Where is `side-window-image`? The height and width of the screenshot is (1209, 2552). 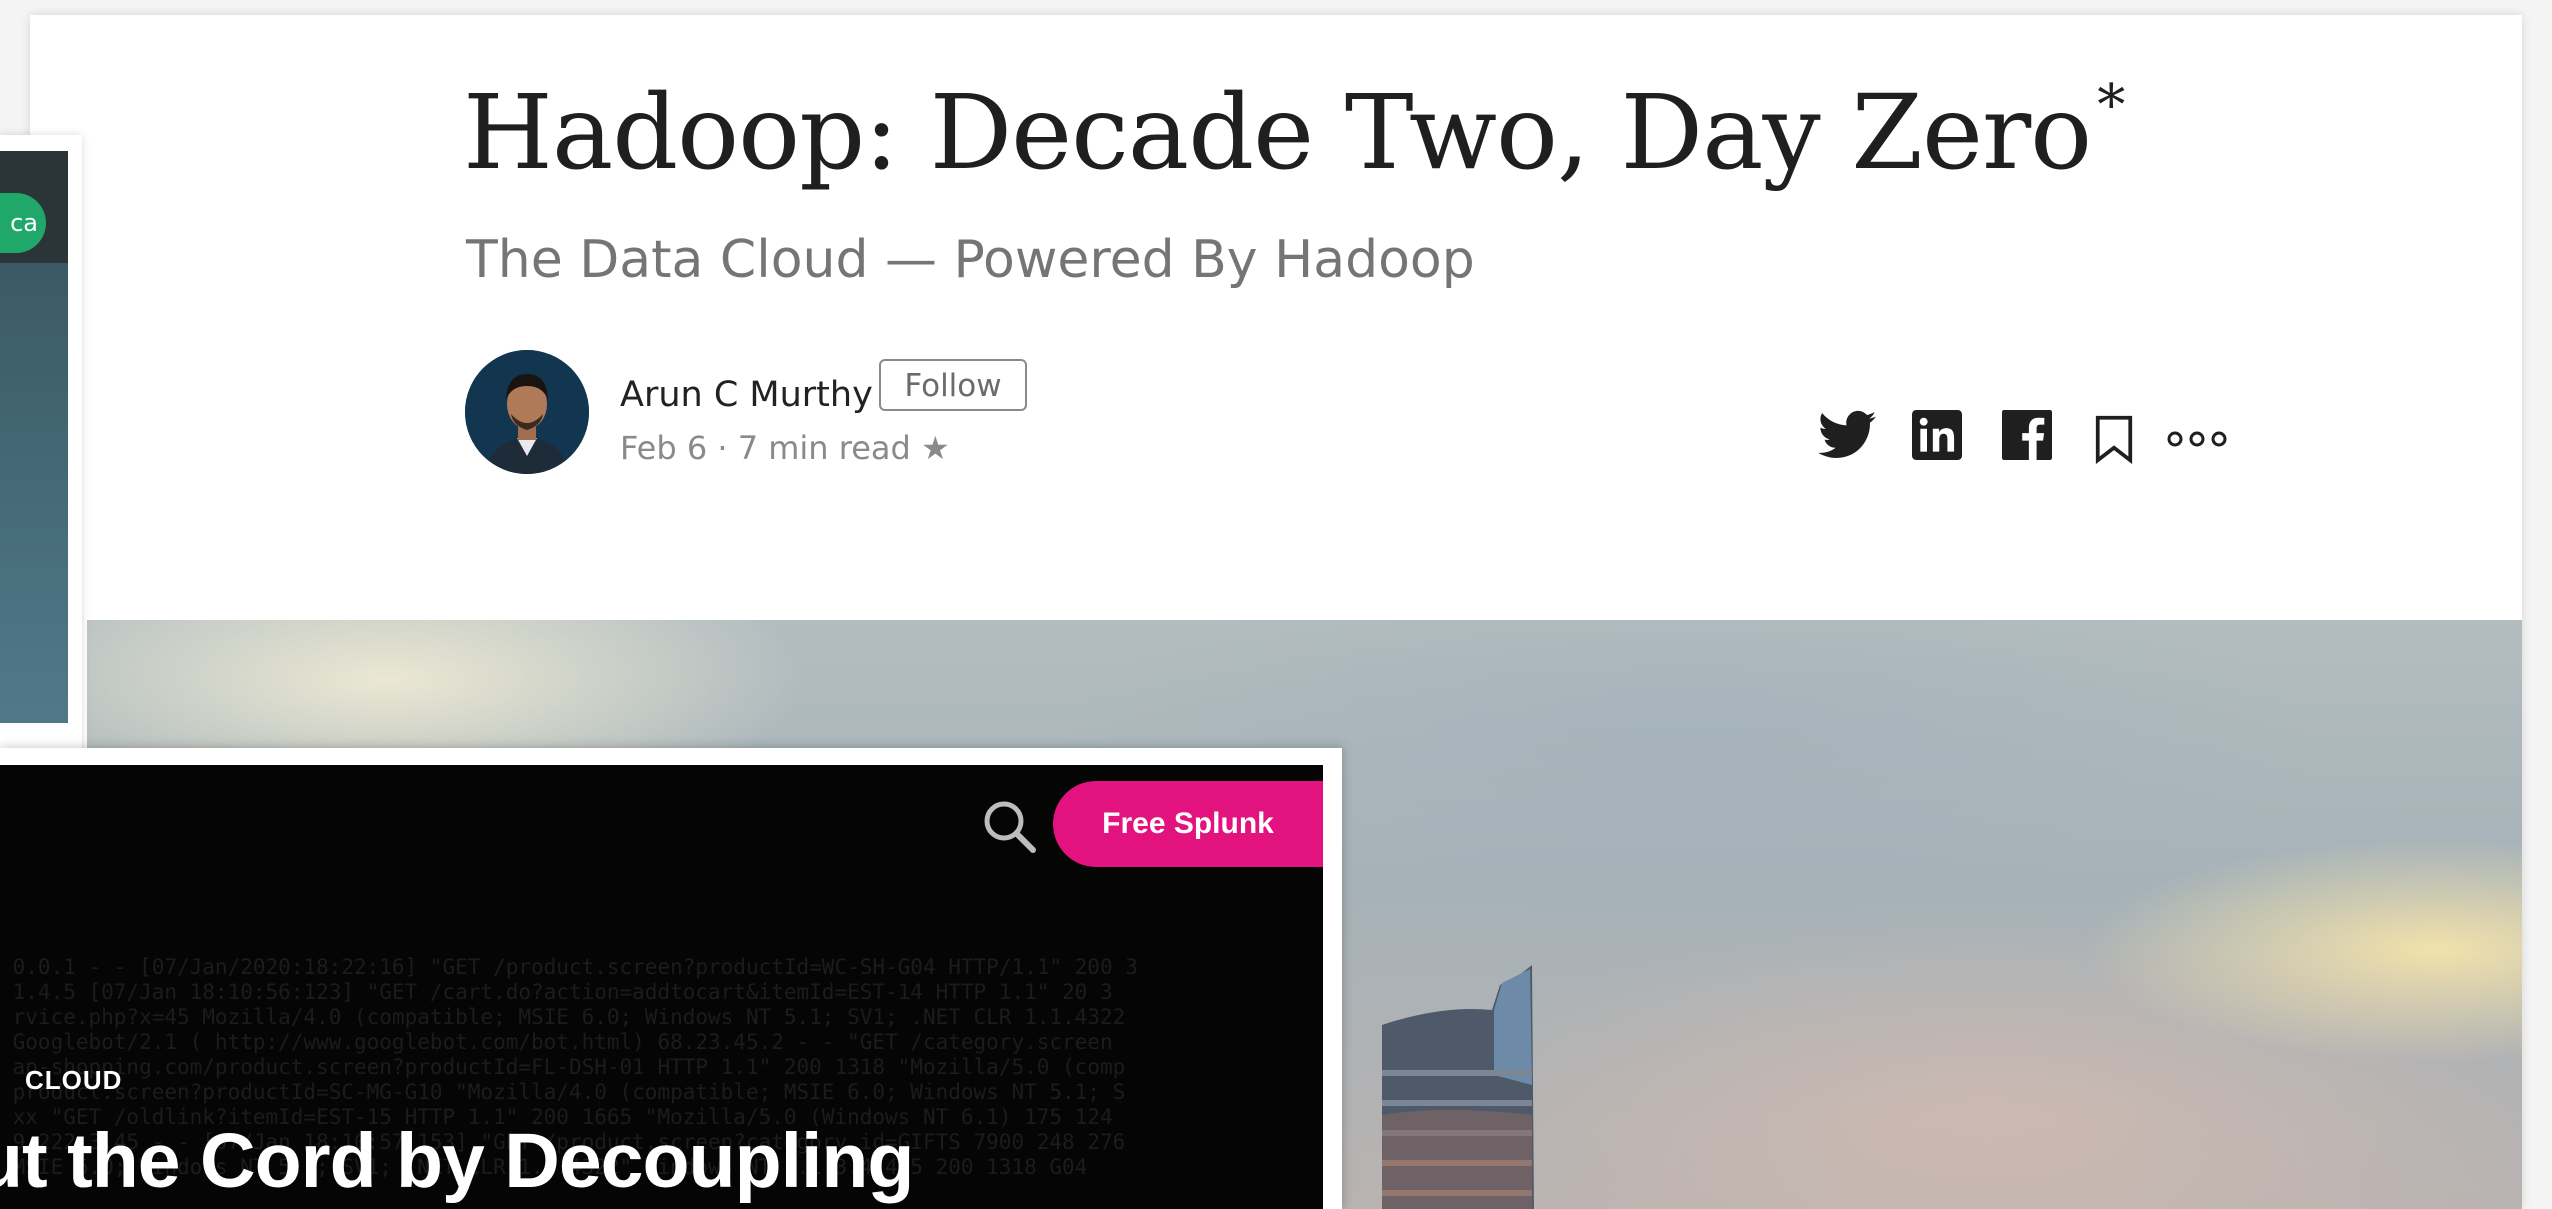 side-window-image is located at coordinates (34, 493).